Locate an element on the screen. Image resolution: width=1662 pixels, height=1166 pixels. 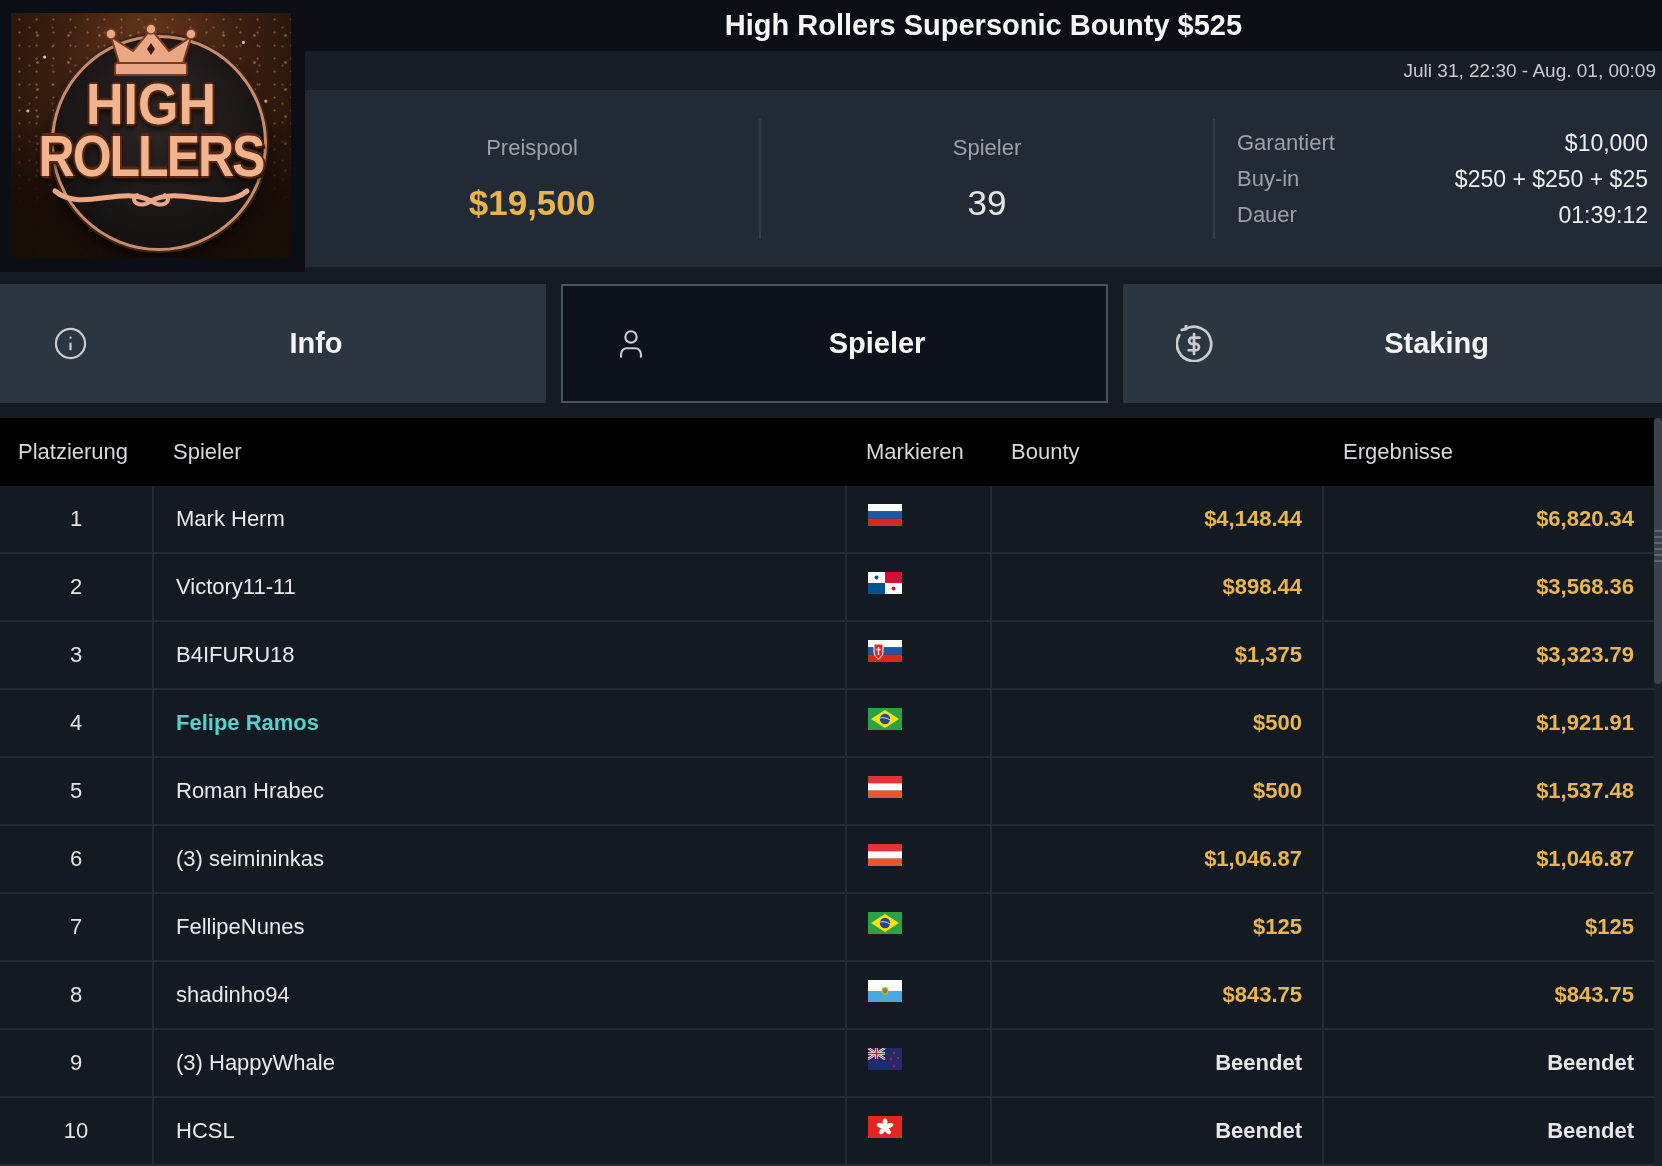
column-header: Ergebnisse is located at coordinates (1398, 452).